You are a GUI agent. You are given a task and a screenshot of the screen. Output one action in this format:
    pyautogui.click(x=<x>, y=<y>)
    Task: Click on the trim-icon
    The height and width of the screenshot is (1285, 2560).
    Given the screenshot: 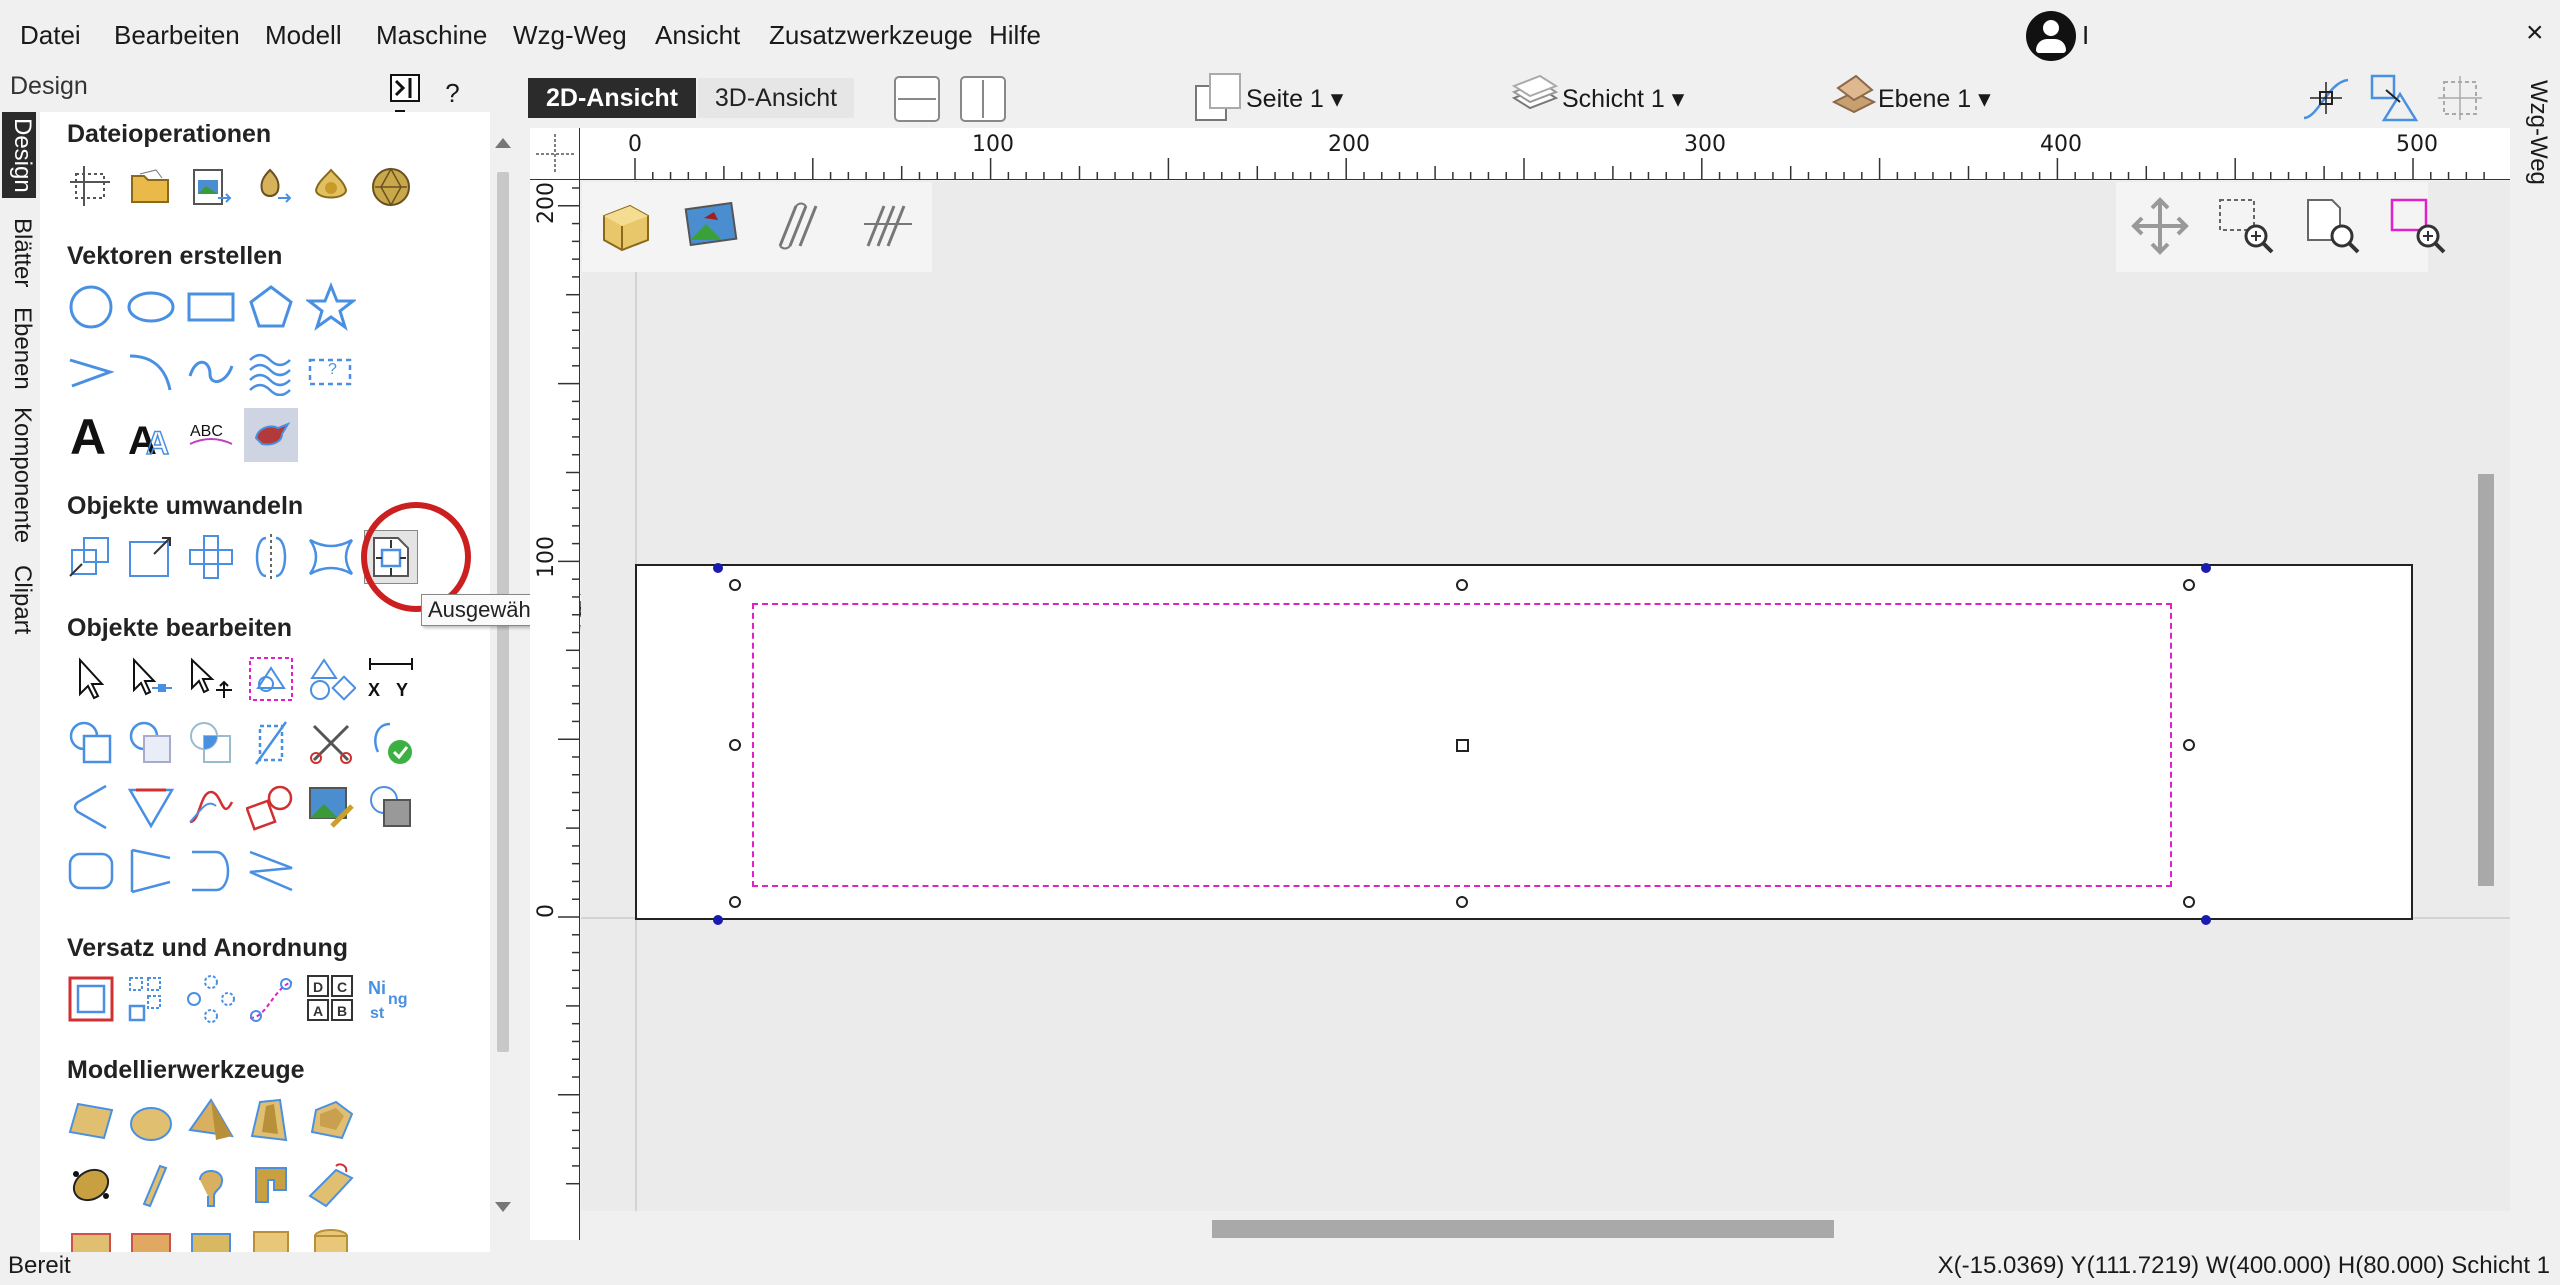 What is the action you would take?
    pyautogui.click(x=271, y=743)
    